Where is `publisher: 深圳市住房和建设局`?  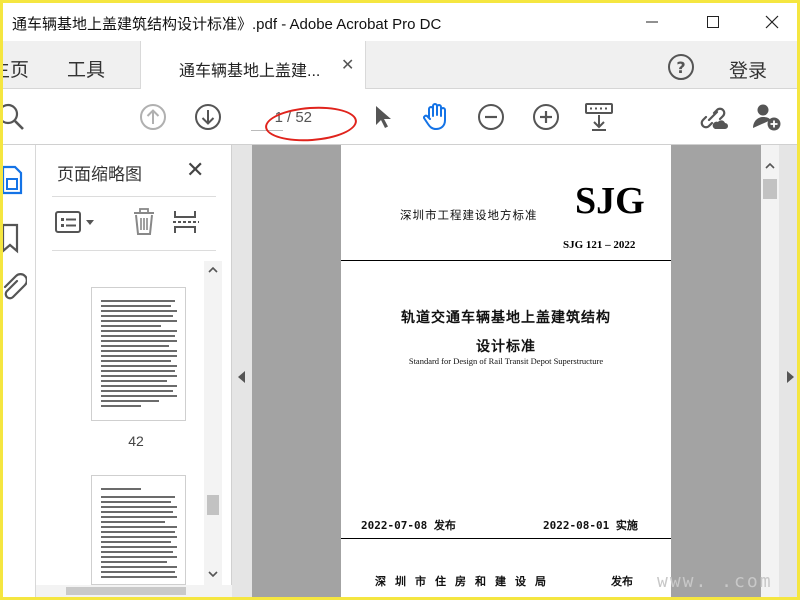 publisher: 深圳市住房和建设局 is located at coordinates (465, 581).